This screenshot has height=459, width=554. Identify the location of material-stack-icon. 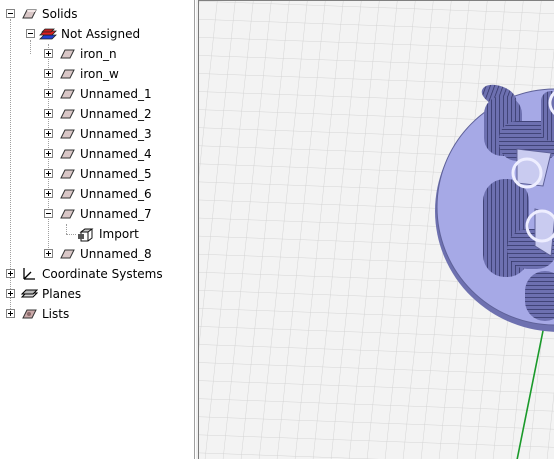
(47, 34).